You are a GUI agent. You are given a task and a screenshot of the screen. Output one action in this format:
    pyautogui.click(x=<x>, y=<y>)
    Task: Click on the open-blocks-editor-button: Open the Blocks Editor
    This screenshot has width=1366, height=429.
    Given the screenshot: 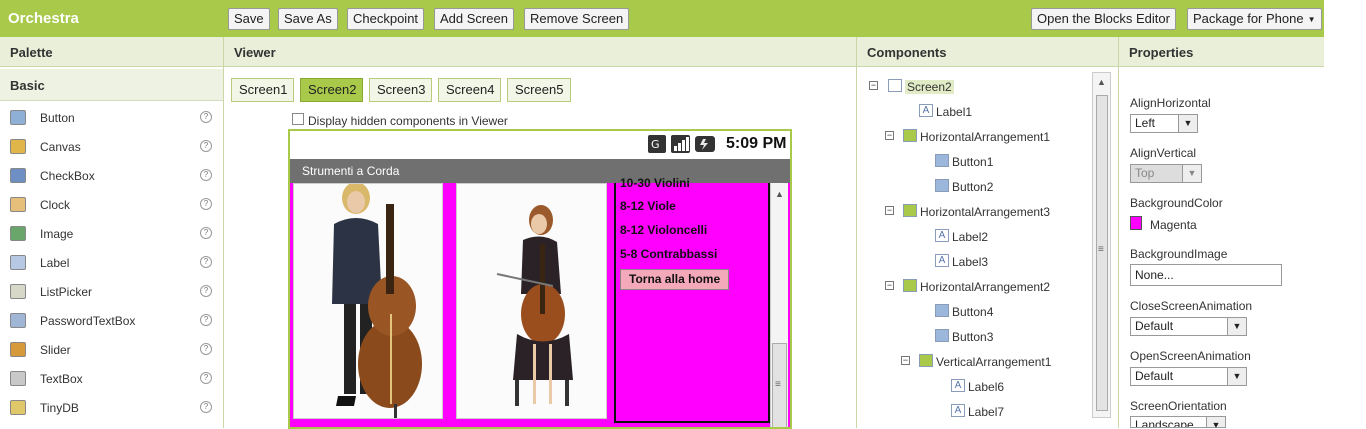 What is the action you would take?
    pyautogui.click(x=1103, y=19)
    